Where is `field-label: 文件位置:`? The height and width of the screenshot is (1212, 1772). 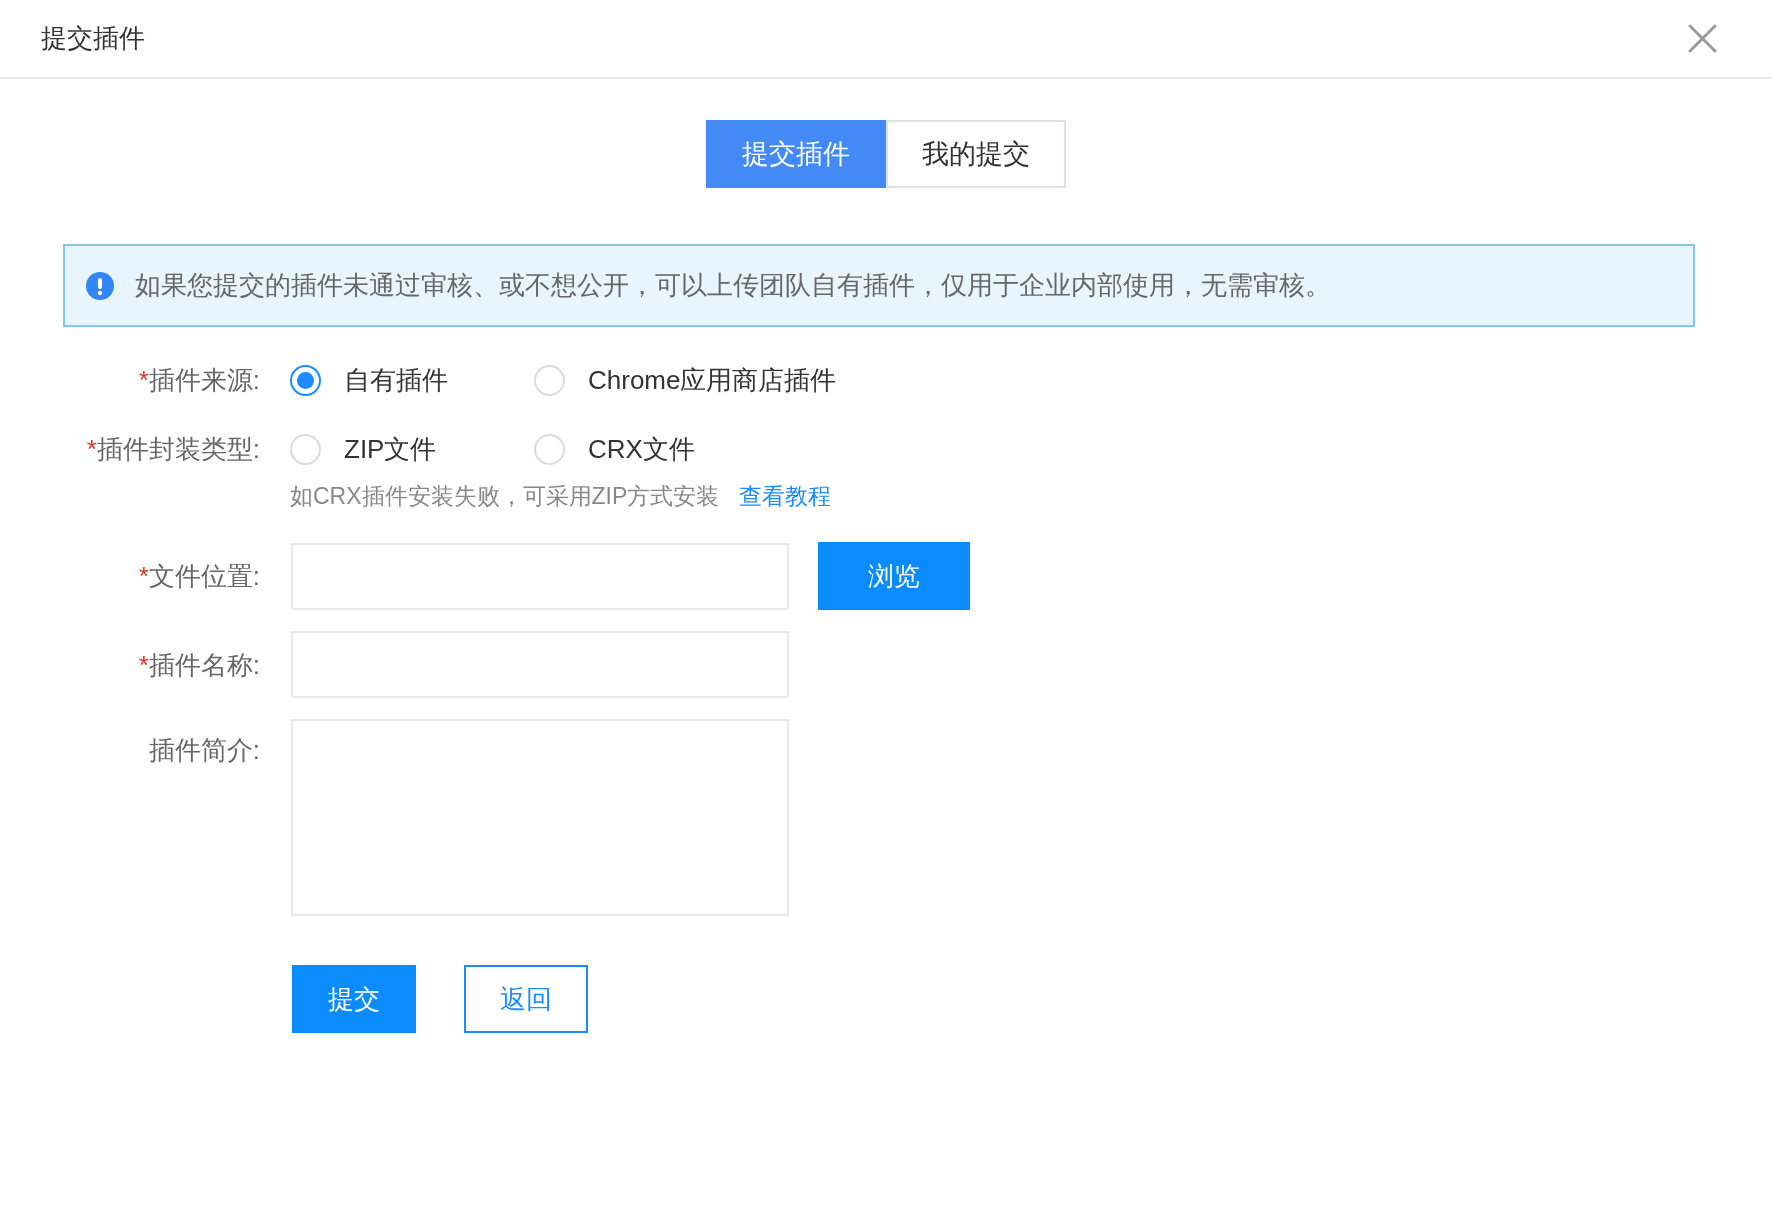 field-label: 文件位置: is located at coordinates (204, 576).